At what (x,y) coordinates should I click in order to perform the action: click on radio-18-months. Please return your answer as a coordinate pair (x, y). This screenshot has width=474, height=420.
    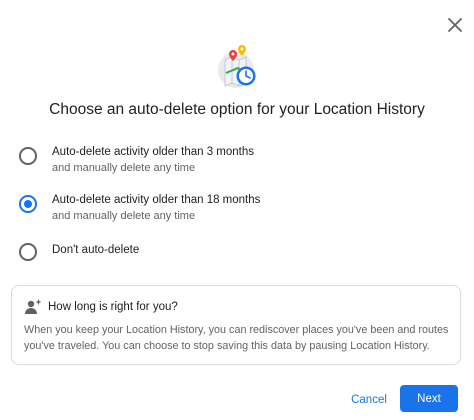
    Looking at the image, I should click on (28, 204).